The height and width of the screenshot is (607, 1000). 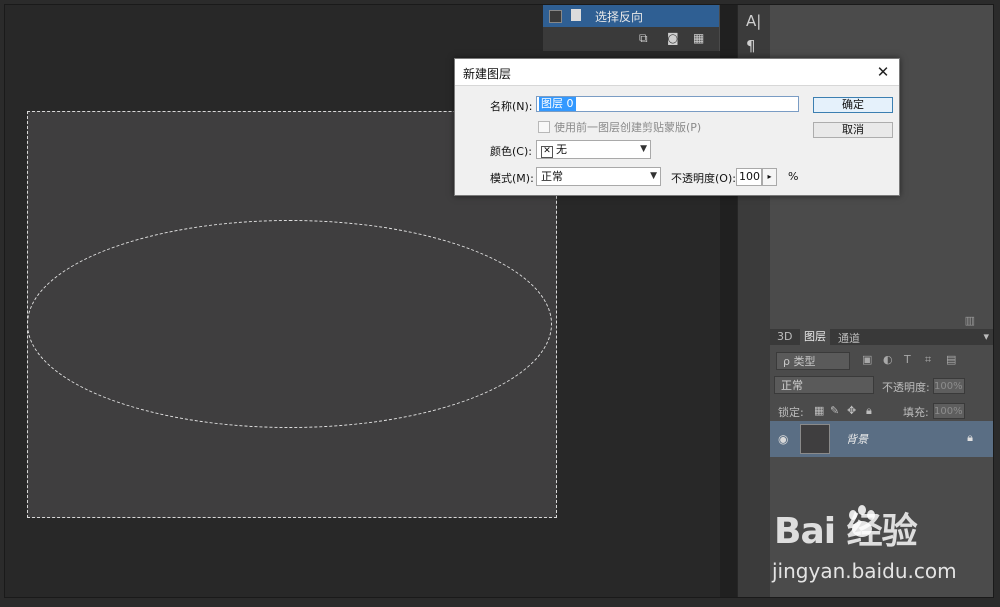 I want to click on adjust-filter-icon: ◐, so click(x=888, y=359).